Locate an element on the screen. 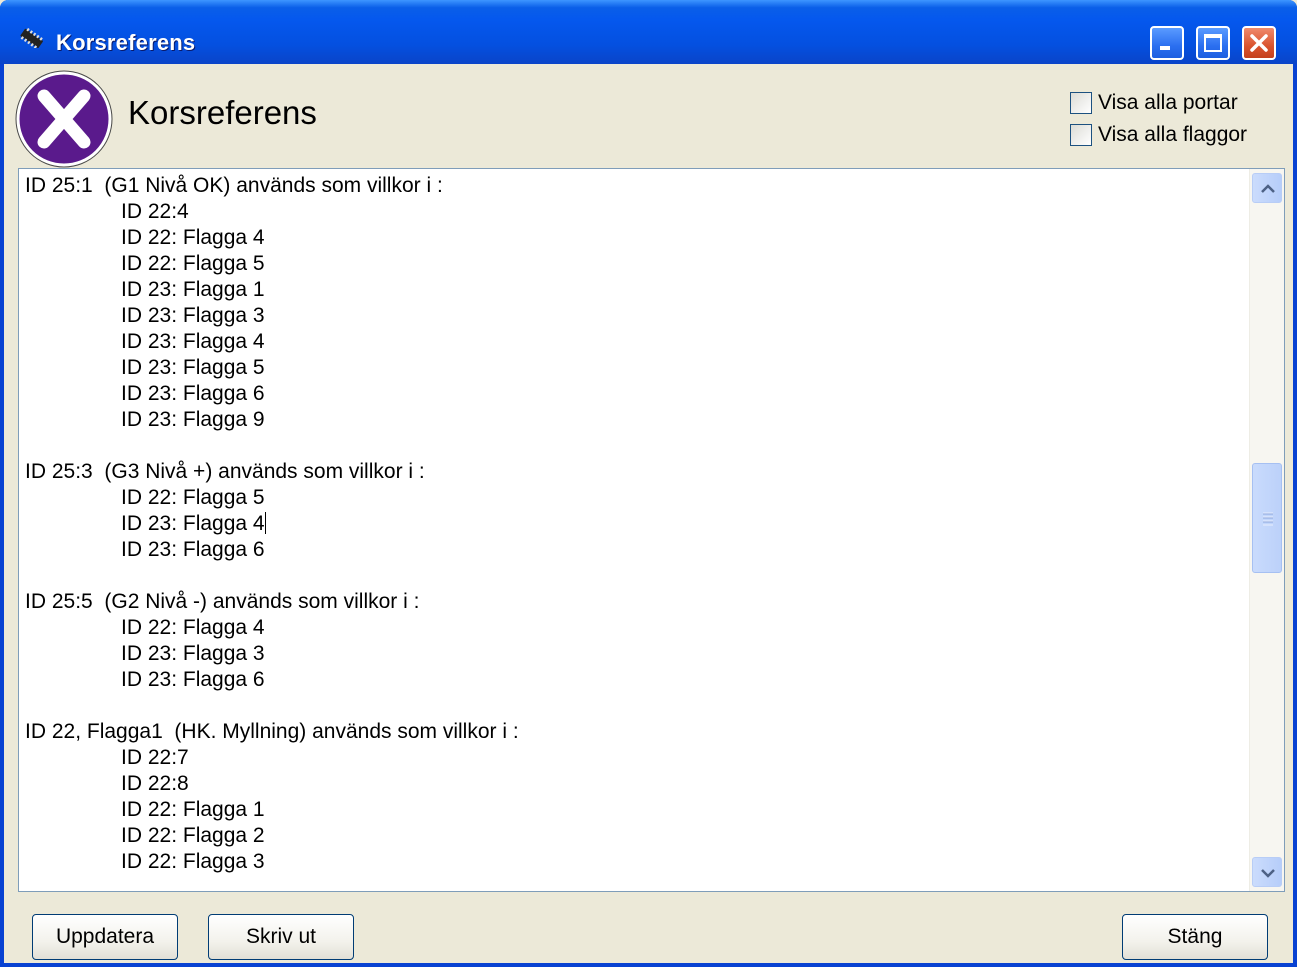 The height and width of the screenshot is (967, 1297). scroll-up-button is located at coordinates (1267, 188).